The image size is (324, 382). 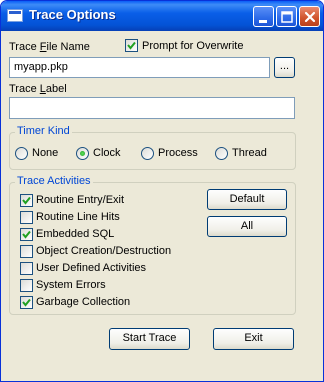 I want to click on trace-file-name-input: myapp.pkp, so click(x=139, y=67).